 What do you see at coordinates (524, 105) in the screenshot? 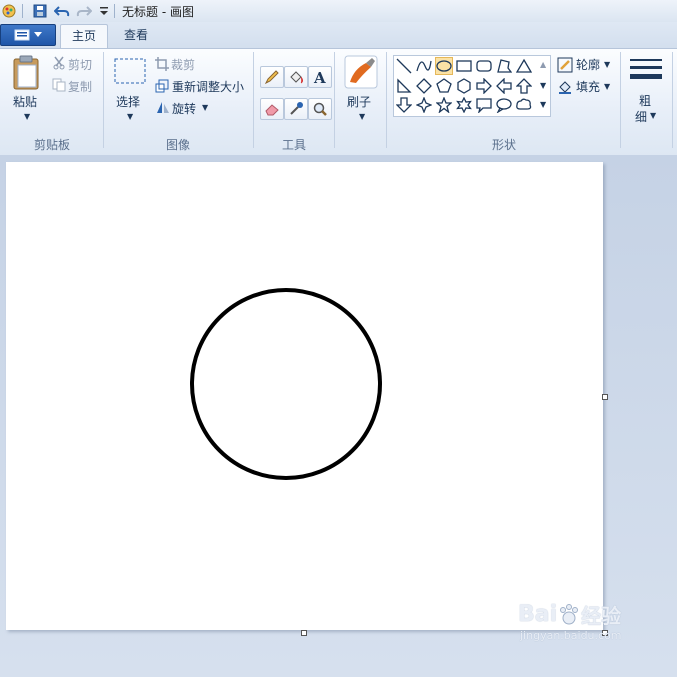
I see `shape-cloud-callout` at bounding box center [524, 105].